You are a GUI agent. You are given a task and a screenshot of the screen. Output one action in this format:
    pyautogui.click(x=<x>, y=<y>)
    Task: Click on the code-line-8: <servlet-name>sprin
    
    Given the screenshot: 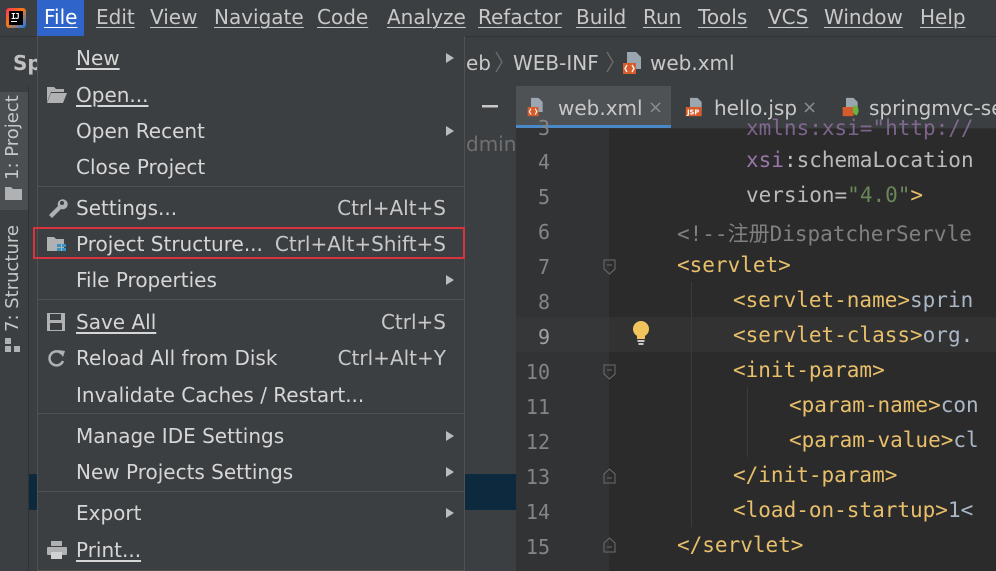 What is the action you would take?
    pyautogui.click(x=853, y=300)
    